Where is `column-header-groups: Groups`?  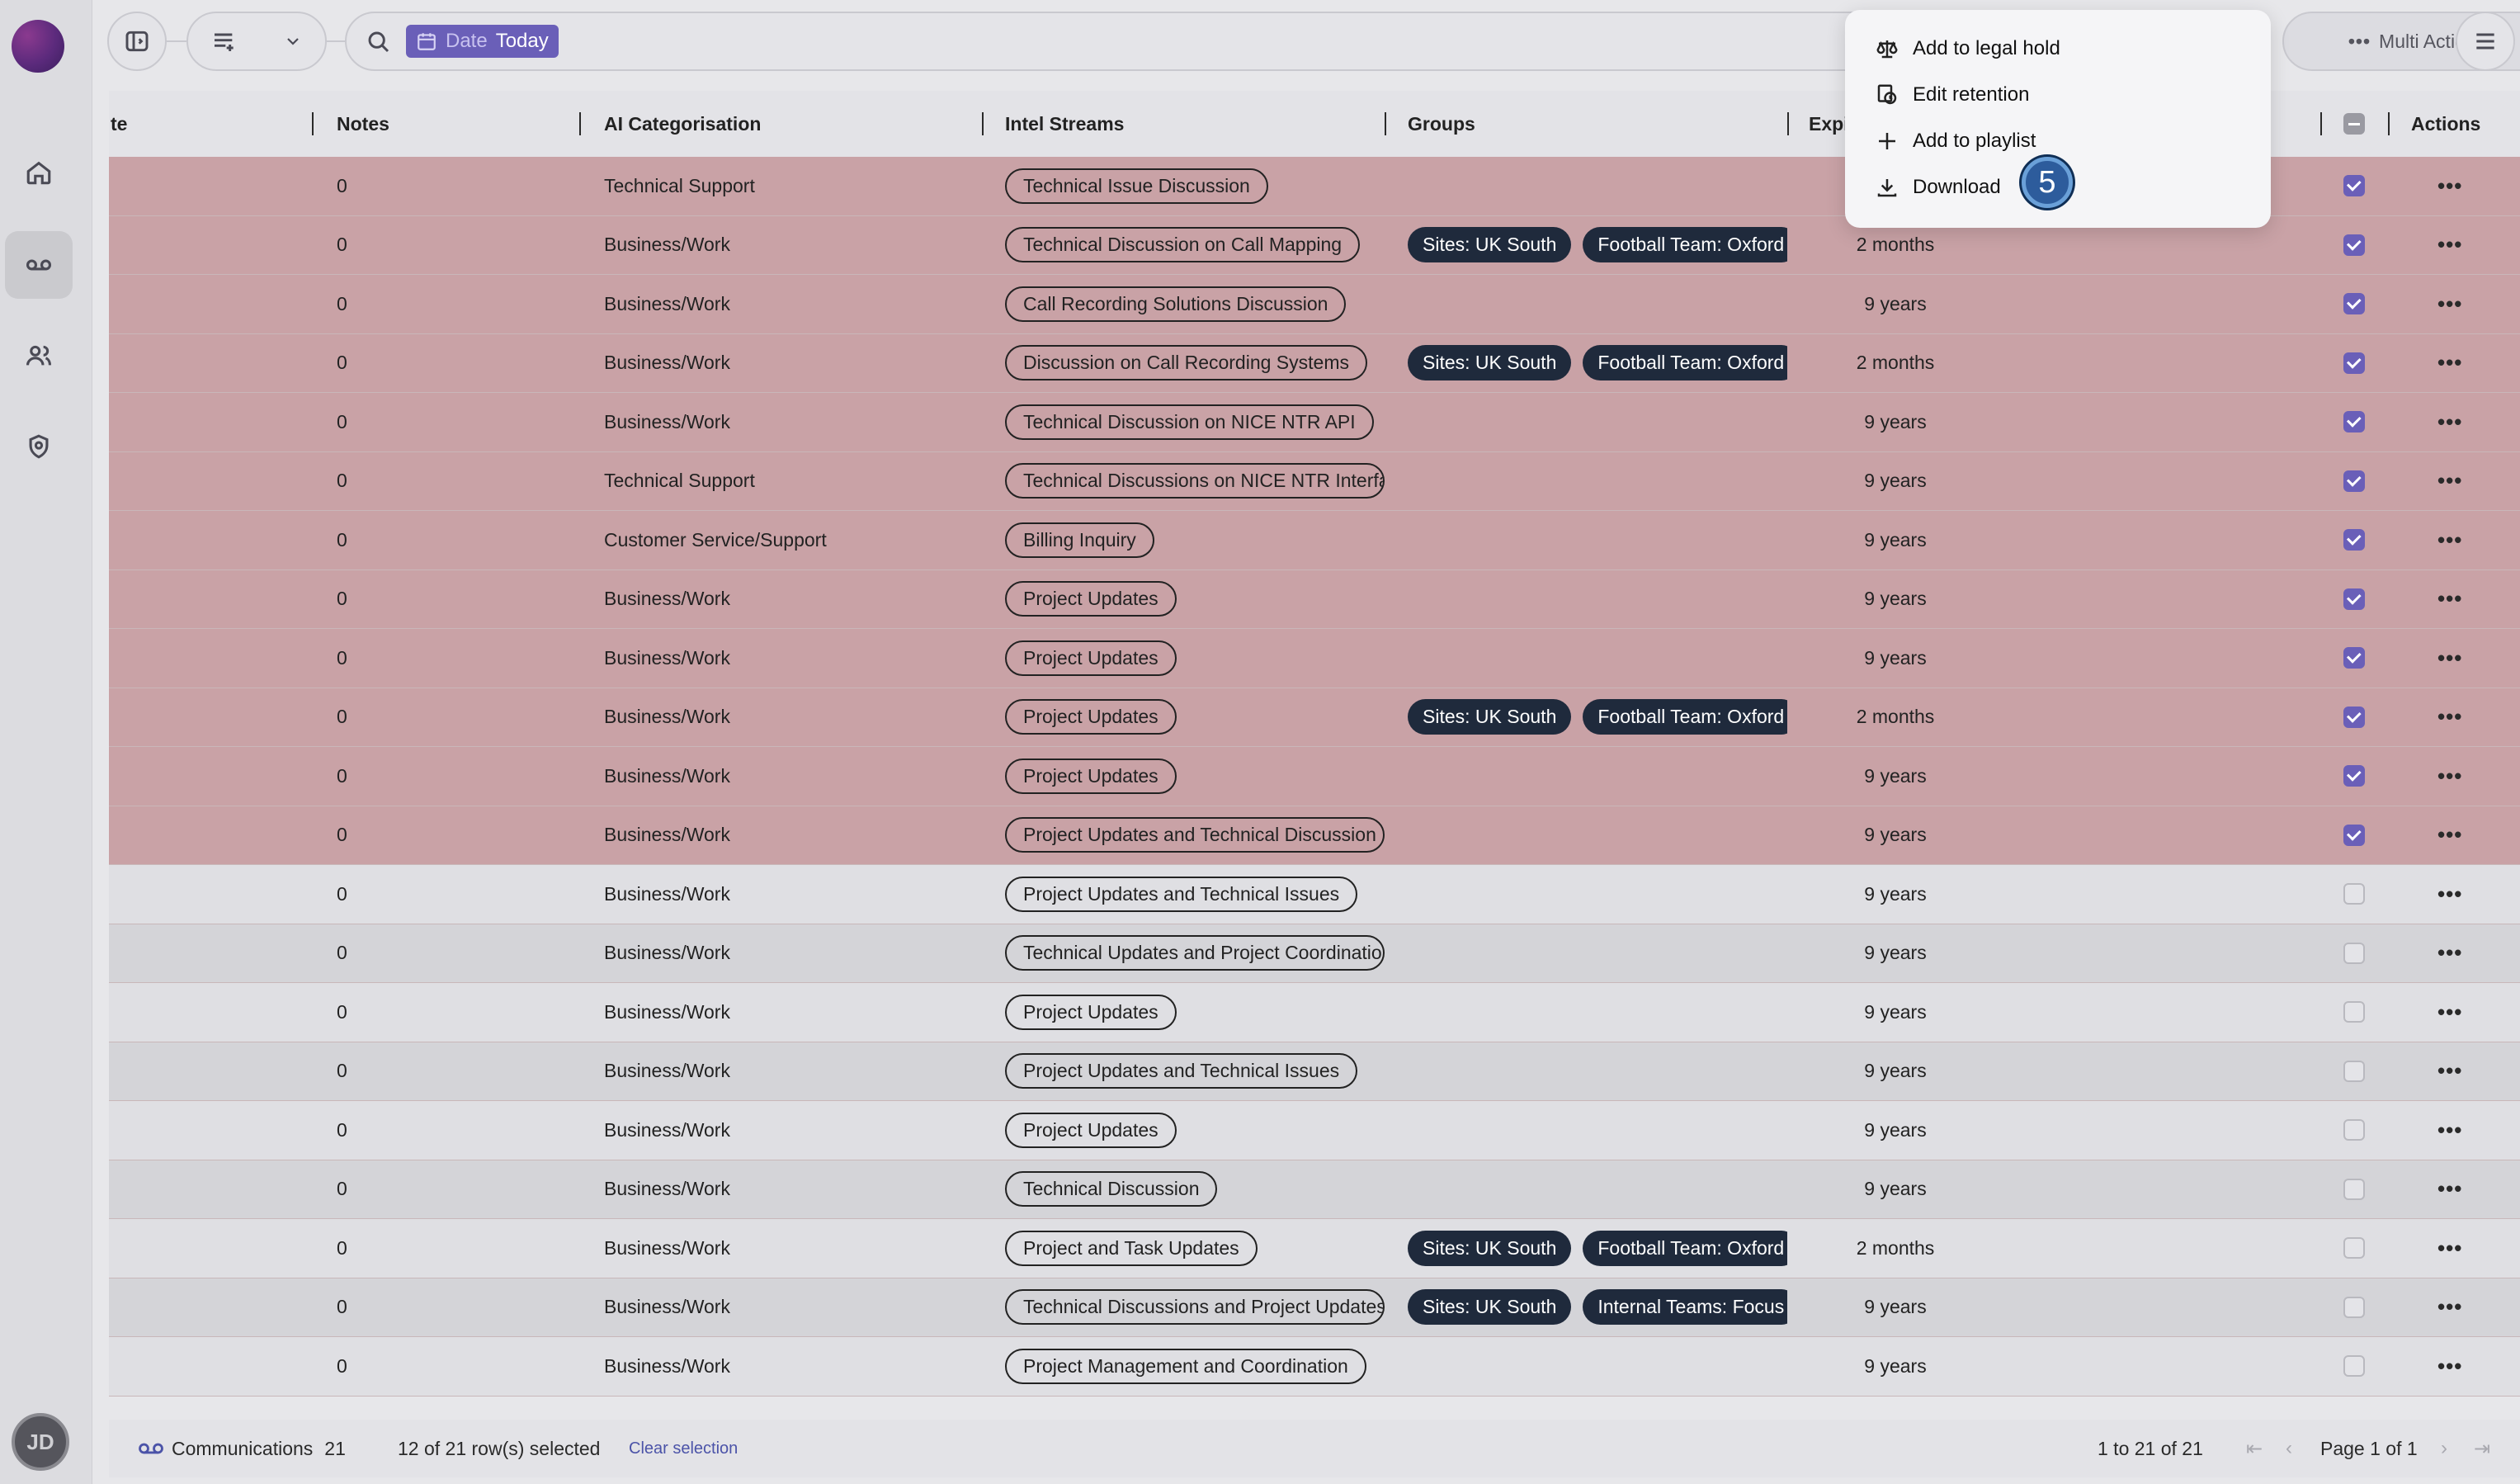 column-header-groups: Groups is located at coordinates (1441, 124).